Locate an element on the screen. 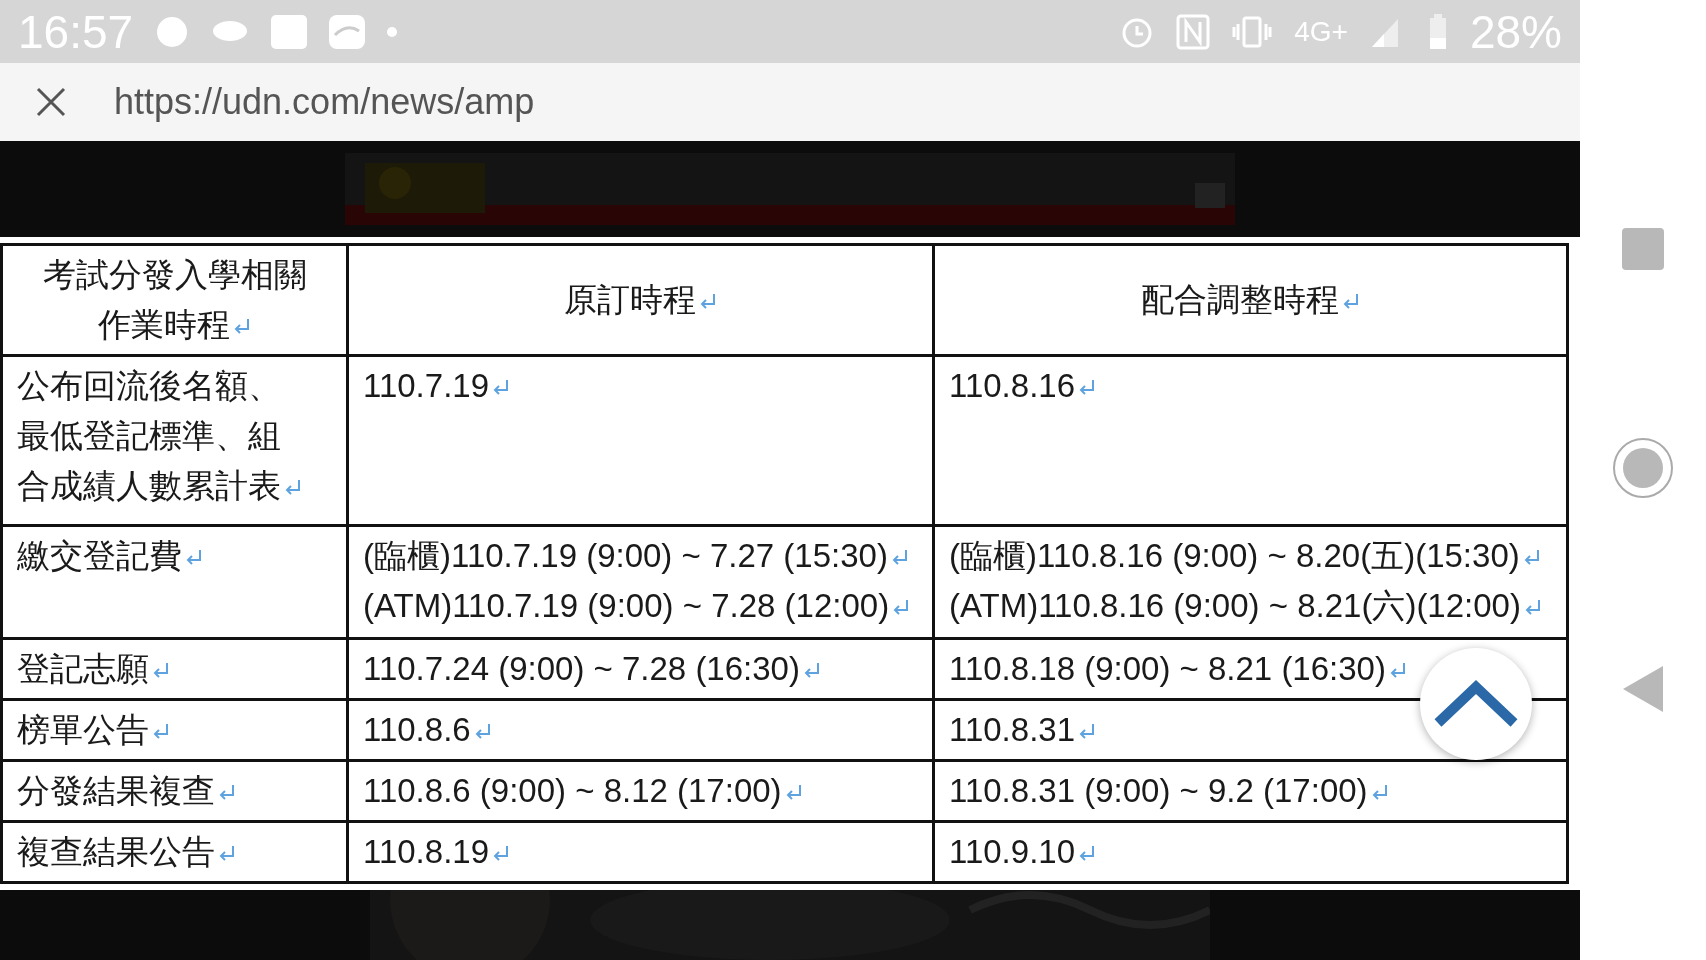 The image size is (1706, 960). table-cell: 登記志願 is located at coordinates (174, 669).